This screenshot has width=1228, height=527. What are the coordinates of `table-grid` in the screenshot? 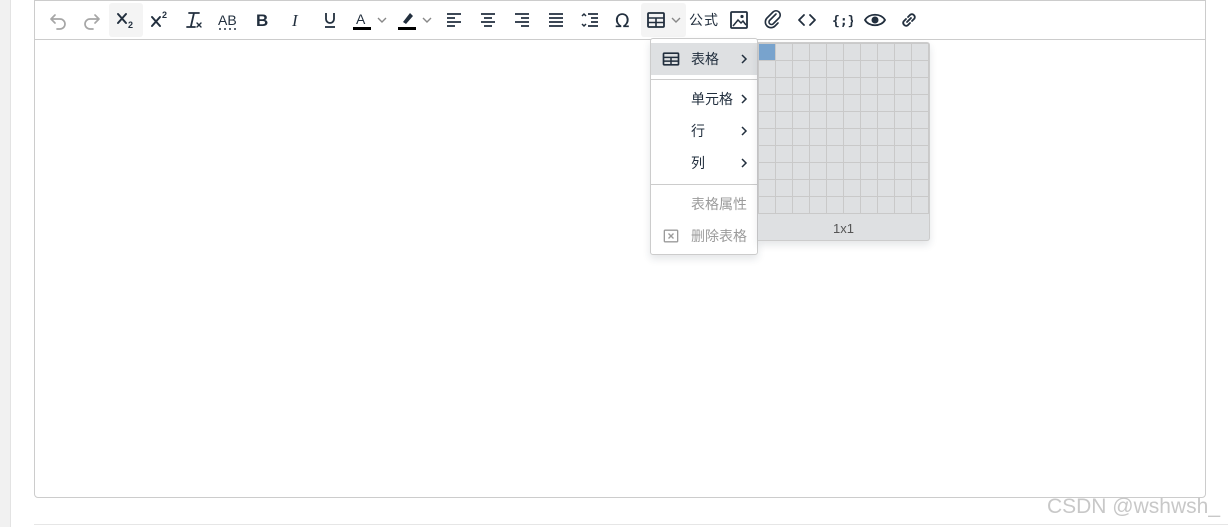 It's located at (844, 129).